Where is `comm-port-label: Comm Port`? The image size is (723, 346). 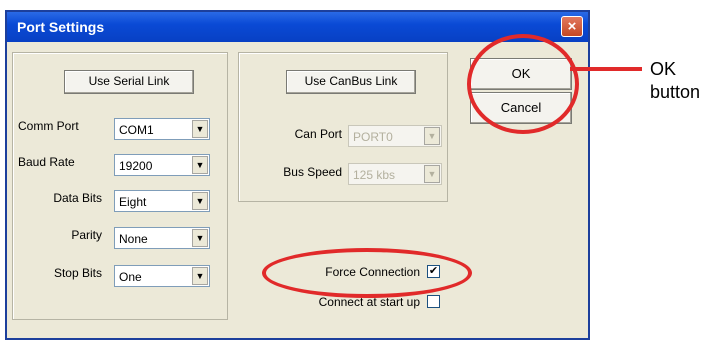
comm-port-label: Comm Port is located at coordinates (48, 126).